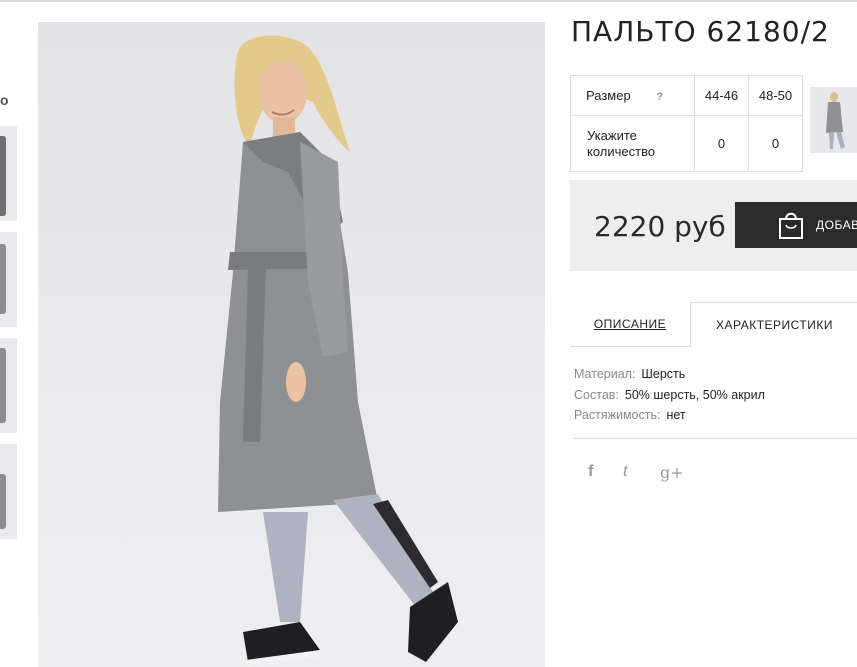  I want to click on spec-row: Растяжимость: нет, so click(669, 415).